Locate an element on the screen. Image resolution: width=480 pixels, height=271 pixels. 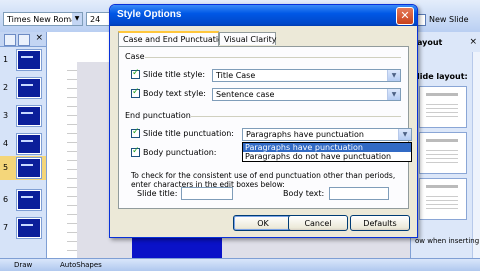
slide-title-style-select: Title Case ▼ is located at coordinates (306, 75).